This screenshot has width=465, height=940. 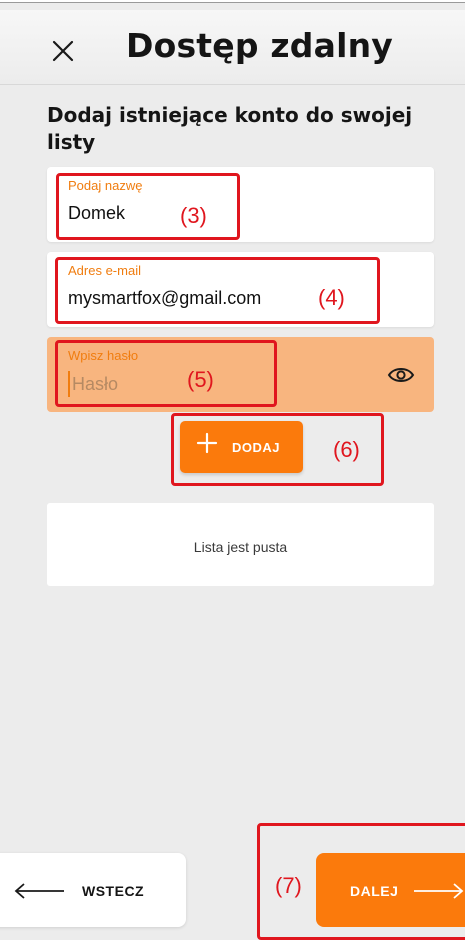 What do you see at coordinates (331, 297) in the screenshot?
I see `annotation-label-4: (4)` at bounding box center [331, 297].